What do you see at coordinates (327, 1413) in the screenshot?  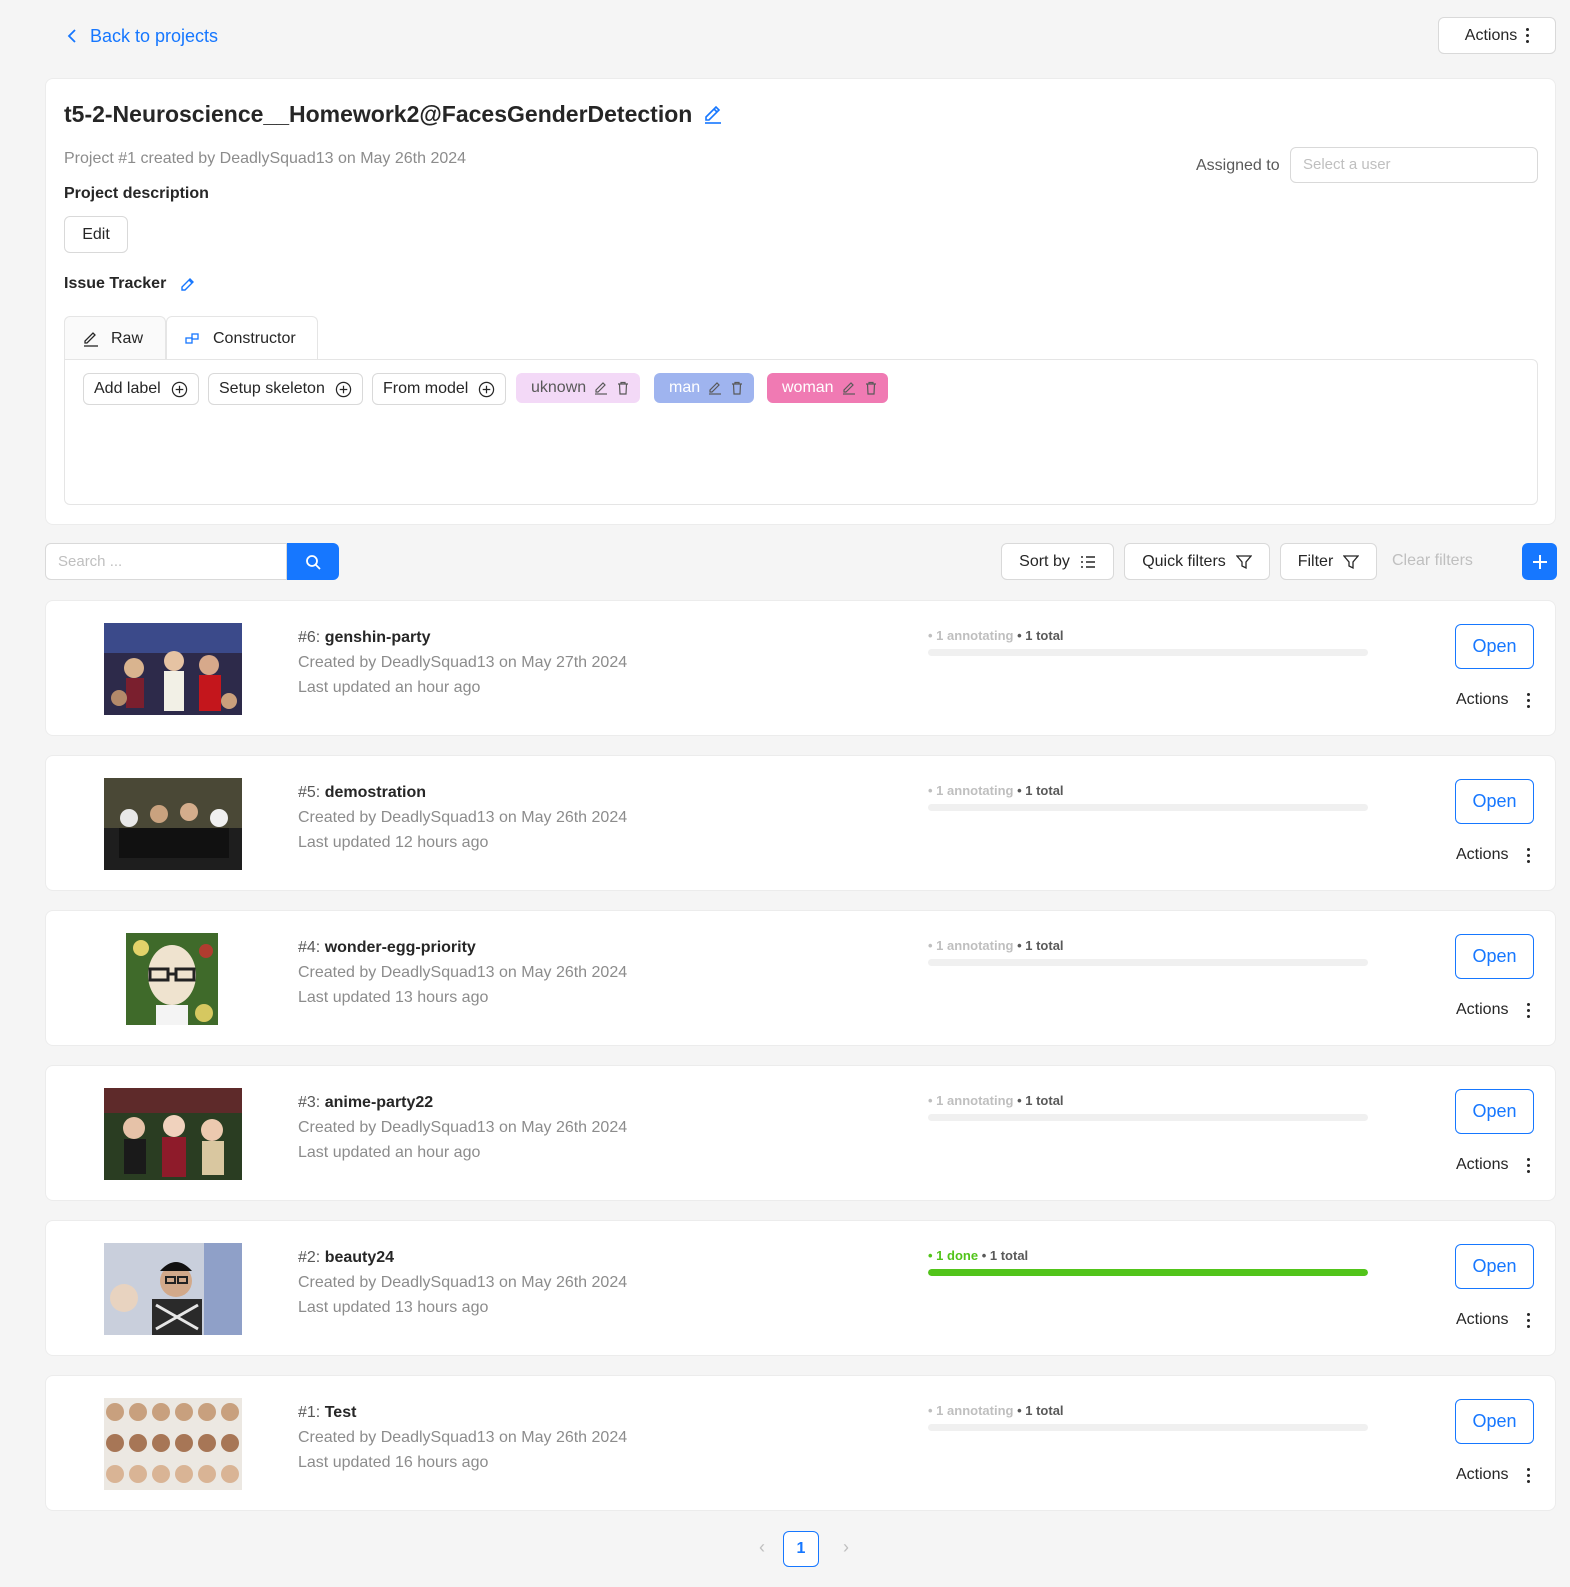 I see `task-title: #1: Test` at bounding box center [327, 1413].